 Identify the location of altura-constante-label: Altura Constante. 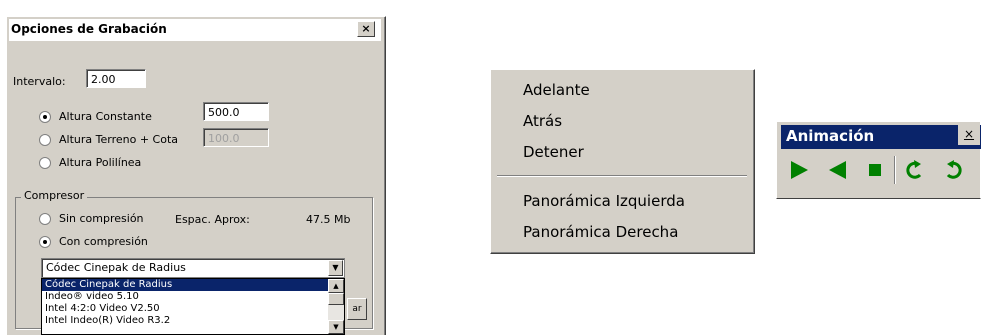
(105, 116).